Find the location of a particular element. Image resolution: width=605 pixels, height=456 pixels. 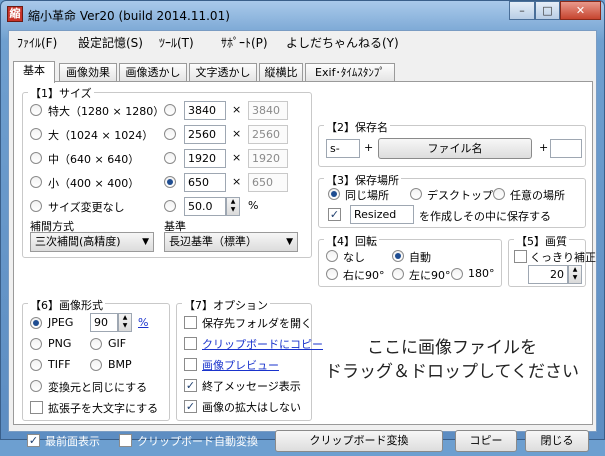

jpeg-quality-spinner: ▲ ▼ is located at coordinates (125, 322).